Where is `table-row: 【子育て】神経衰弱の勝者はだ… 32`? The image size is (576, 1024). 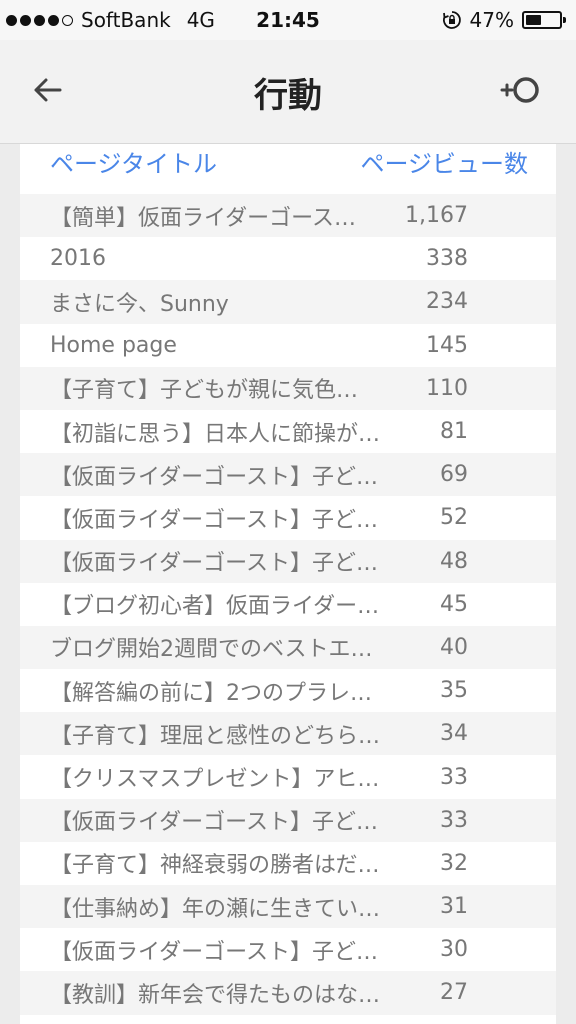 table-row: 【子育て】神経衰弱の勝者はだ… 32 is located at coordinates (288, 863).